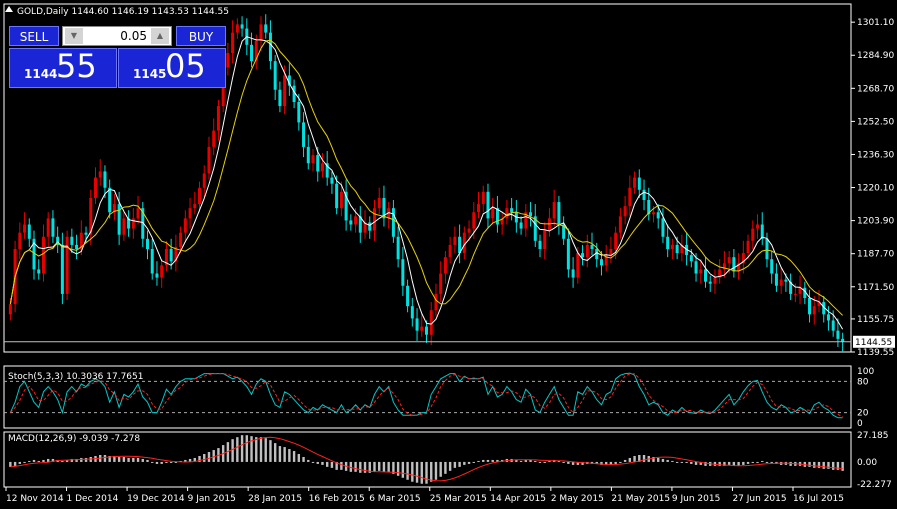 This screenshot has width=897, height=509. What do you see at coordinates (394, 499) in the screenshot?
I see `time-tick-label: 6 Mar 2015` at bounding box center [394, 499].